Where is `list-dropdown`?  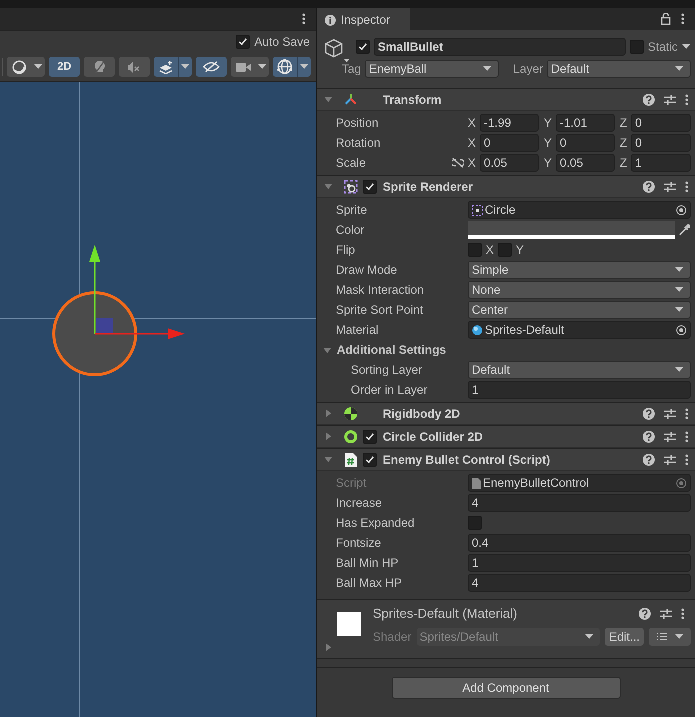 list-dropdown is located at coordinates (670, 637).